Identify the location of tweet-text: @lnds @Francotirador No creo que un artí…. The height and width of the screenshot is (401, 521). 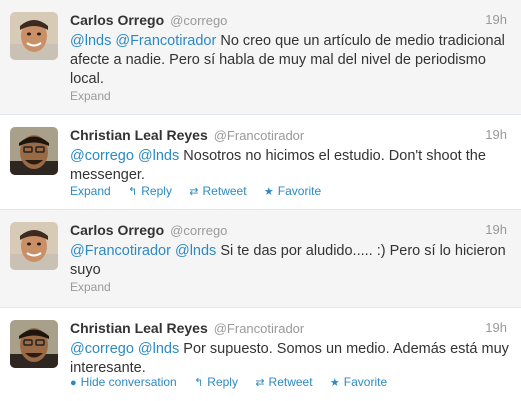
(290, 60).